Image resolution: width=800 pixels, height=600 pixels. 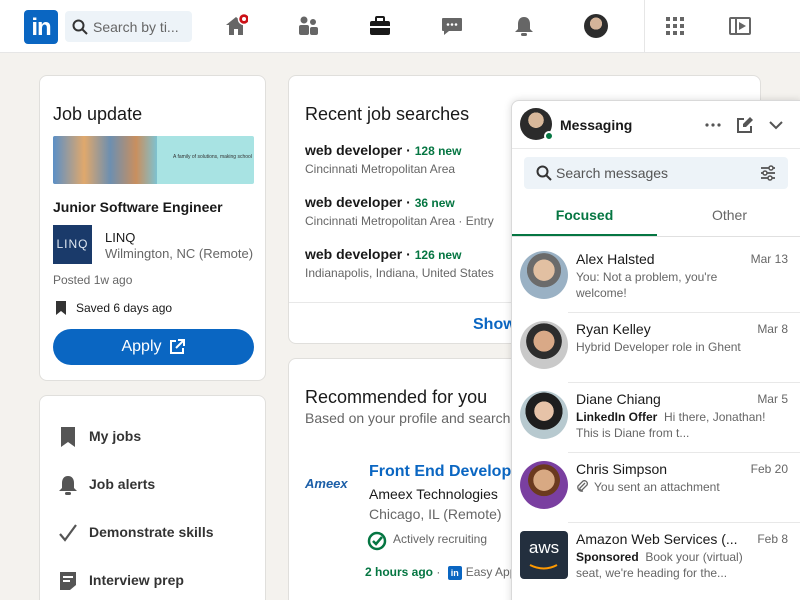 I want to click on new-count: 36 new, so click(x=434, y=203).